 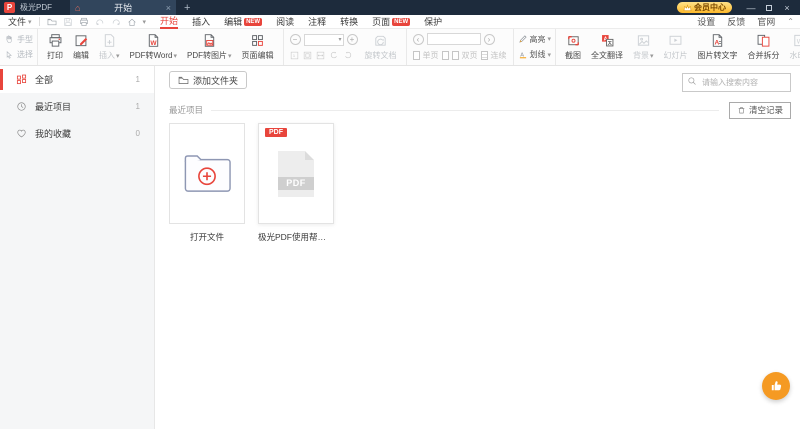 What do you see at coordinates (470, 55) in the screenshot?
I see `two-page-button: 双页` at bounding box center [470, 55].